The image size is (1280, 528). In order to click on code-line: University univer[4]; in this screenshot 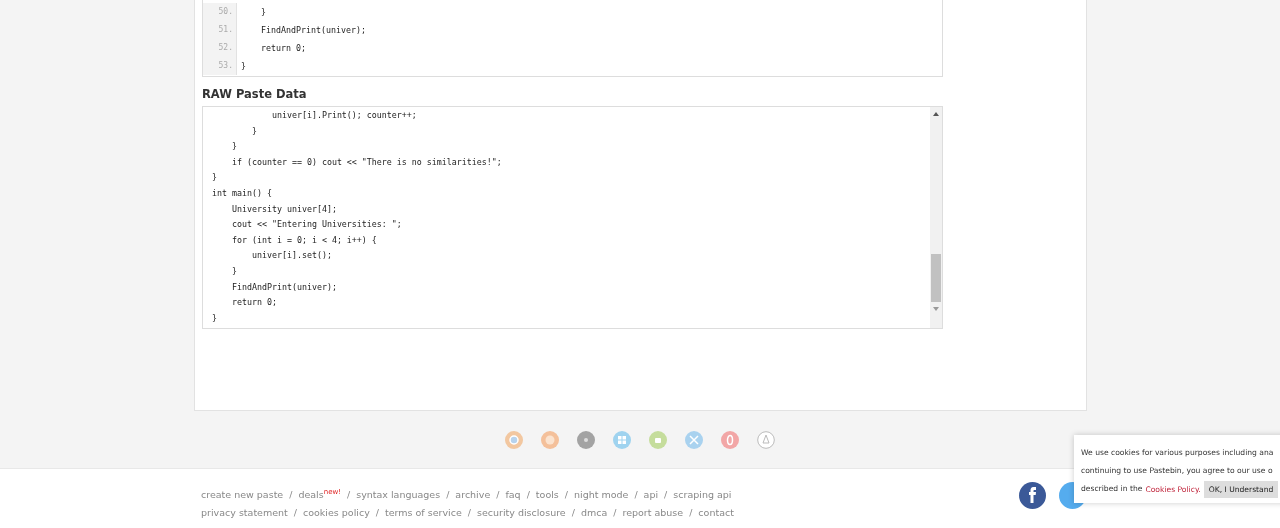, I will do `click(284, 209)`.